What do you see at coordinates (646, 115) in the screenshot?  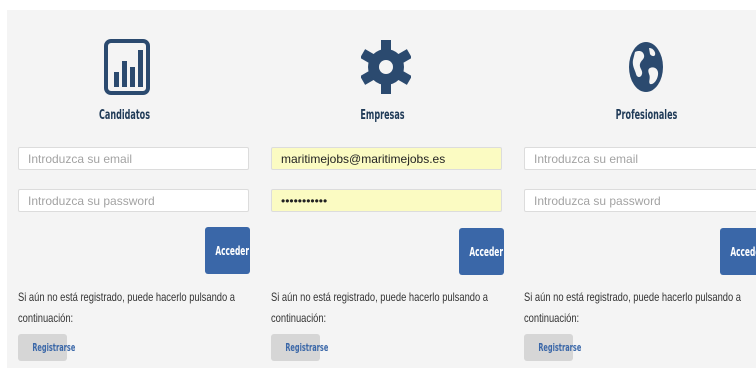 I see `column-title: Profesionales` at bounding box center [646, 115].